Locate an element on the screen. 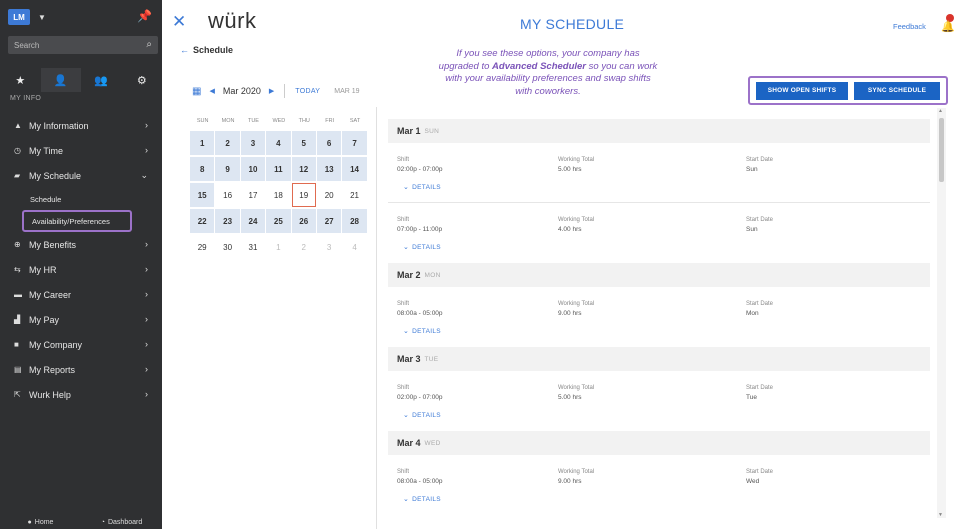  show-open-shifts-button: SHOW OPEN SHIFTS is located at coordinates (802, 90).